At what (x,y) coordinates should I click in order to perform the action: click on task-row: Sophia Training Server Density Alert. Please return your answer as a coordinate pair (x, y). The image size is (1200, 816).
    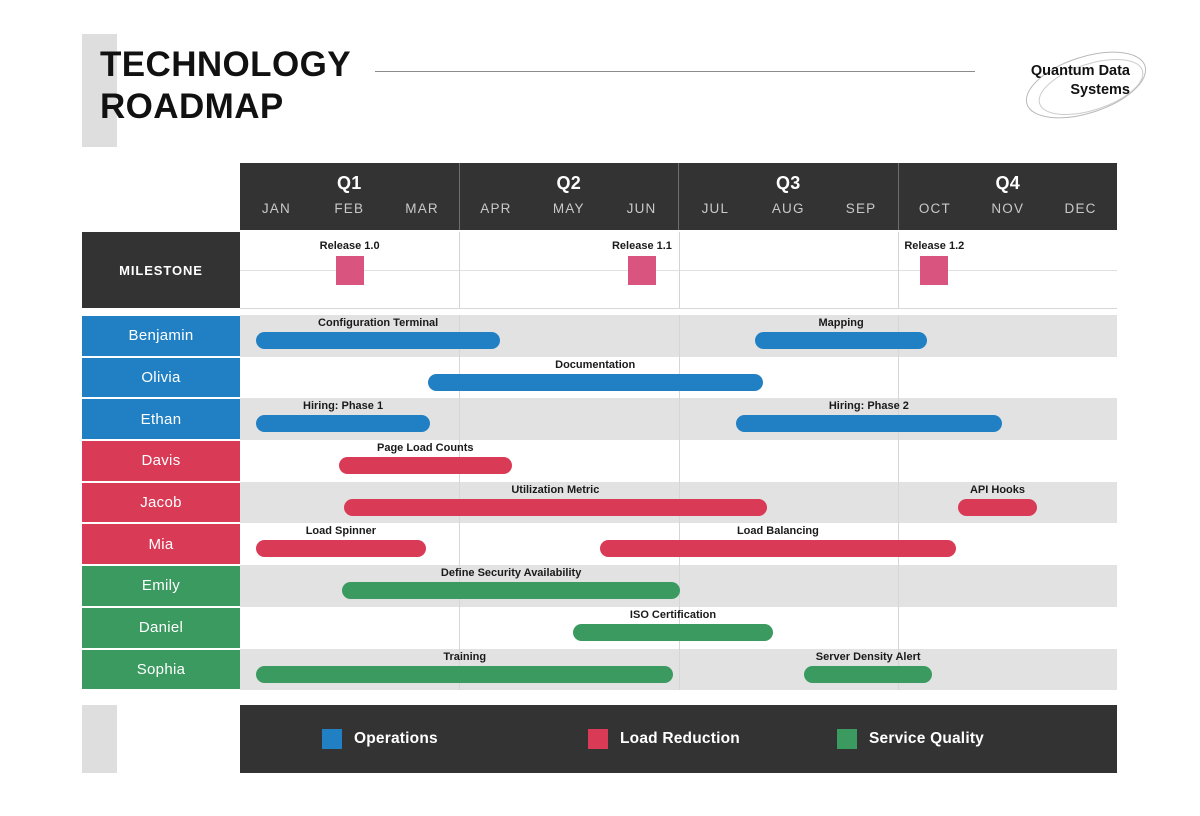
    Looking at the image, I should click on (599, 669).